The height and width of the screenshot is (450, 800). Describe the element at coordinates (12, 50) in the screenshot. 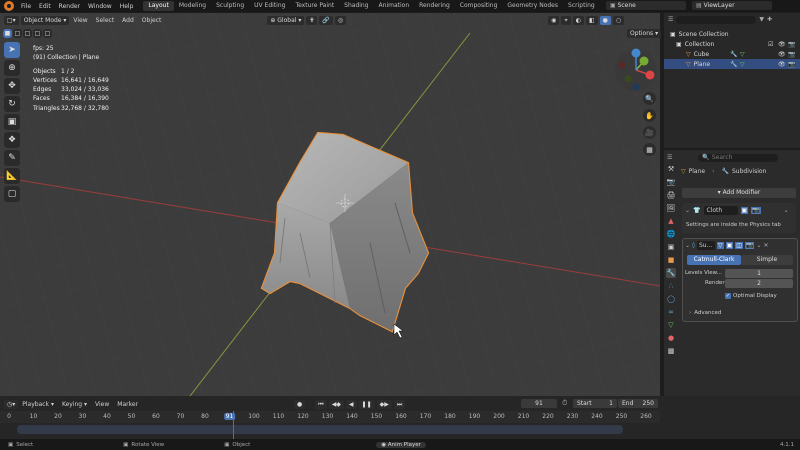

I see `select-tool-icon: ➤` at that location.